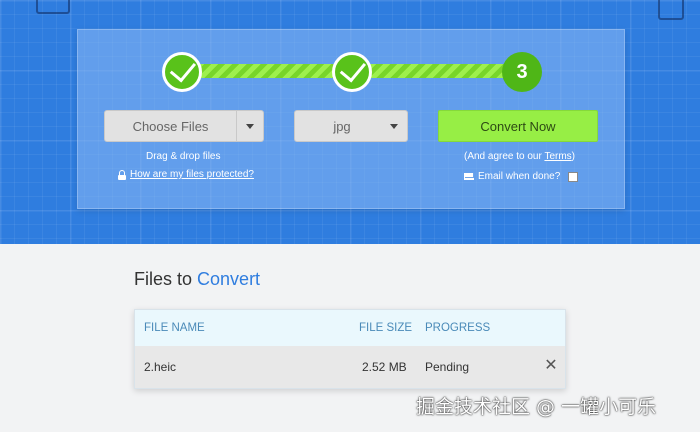  What do you see at coordinates (518, 126) in the screenshot?
I see `convert-now-button: Convert Now` at bounding box center [518, 126].